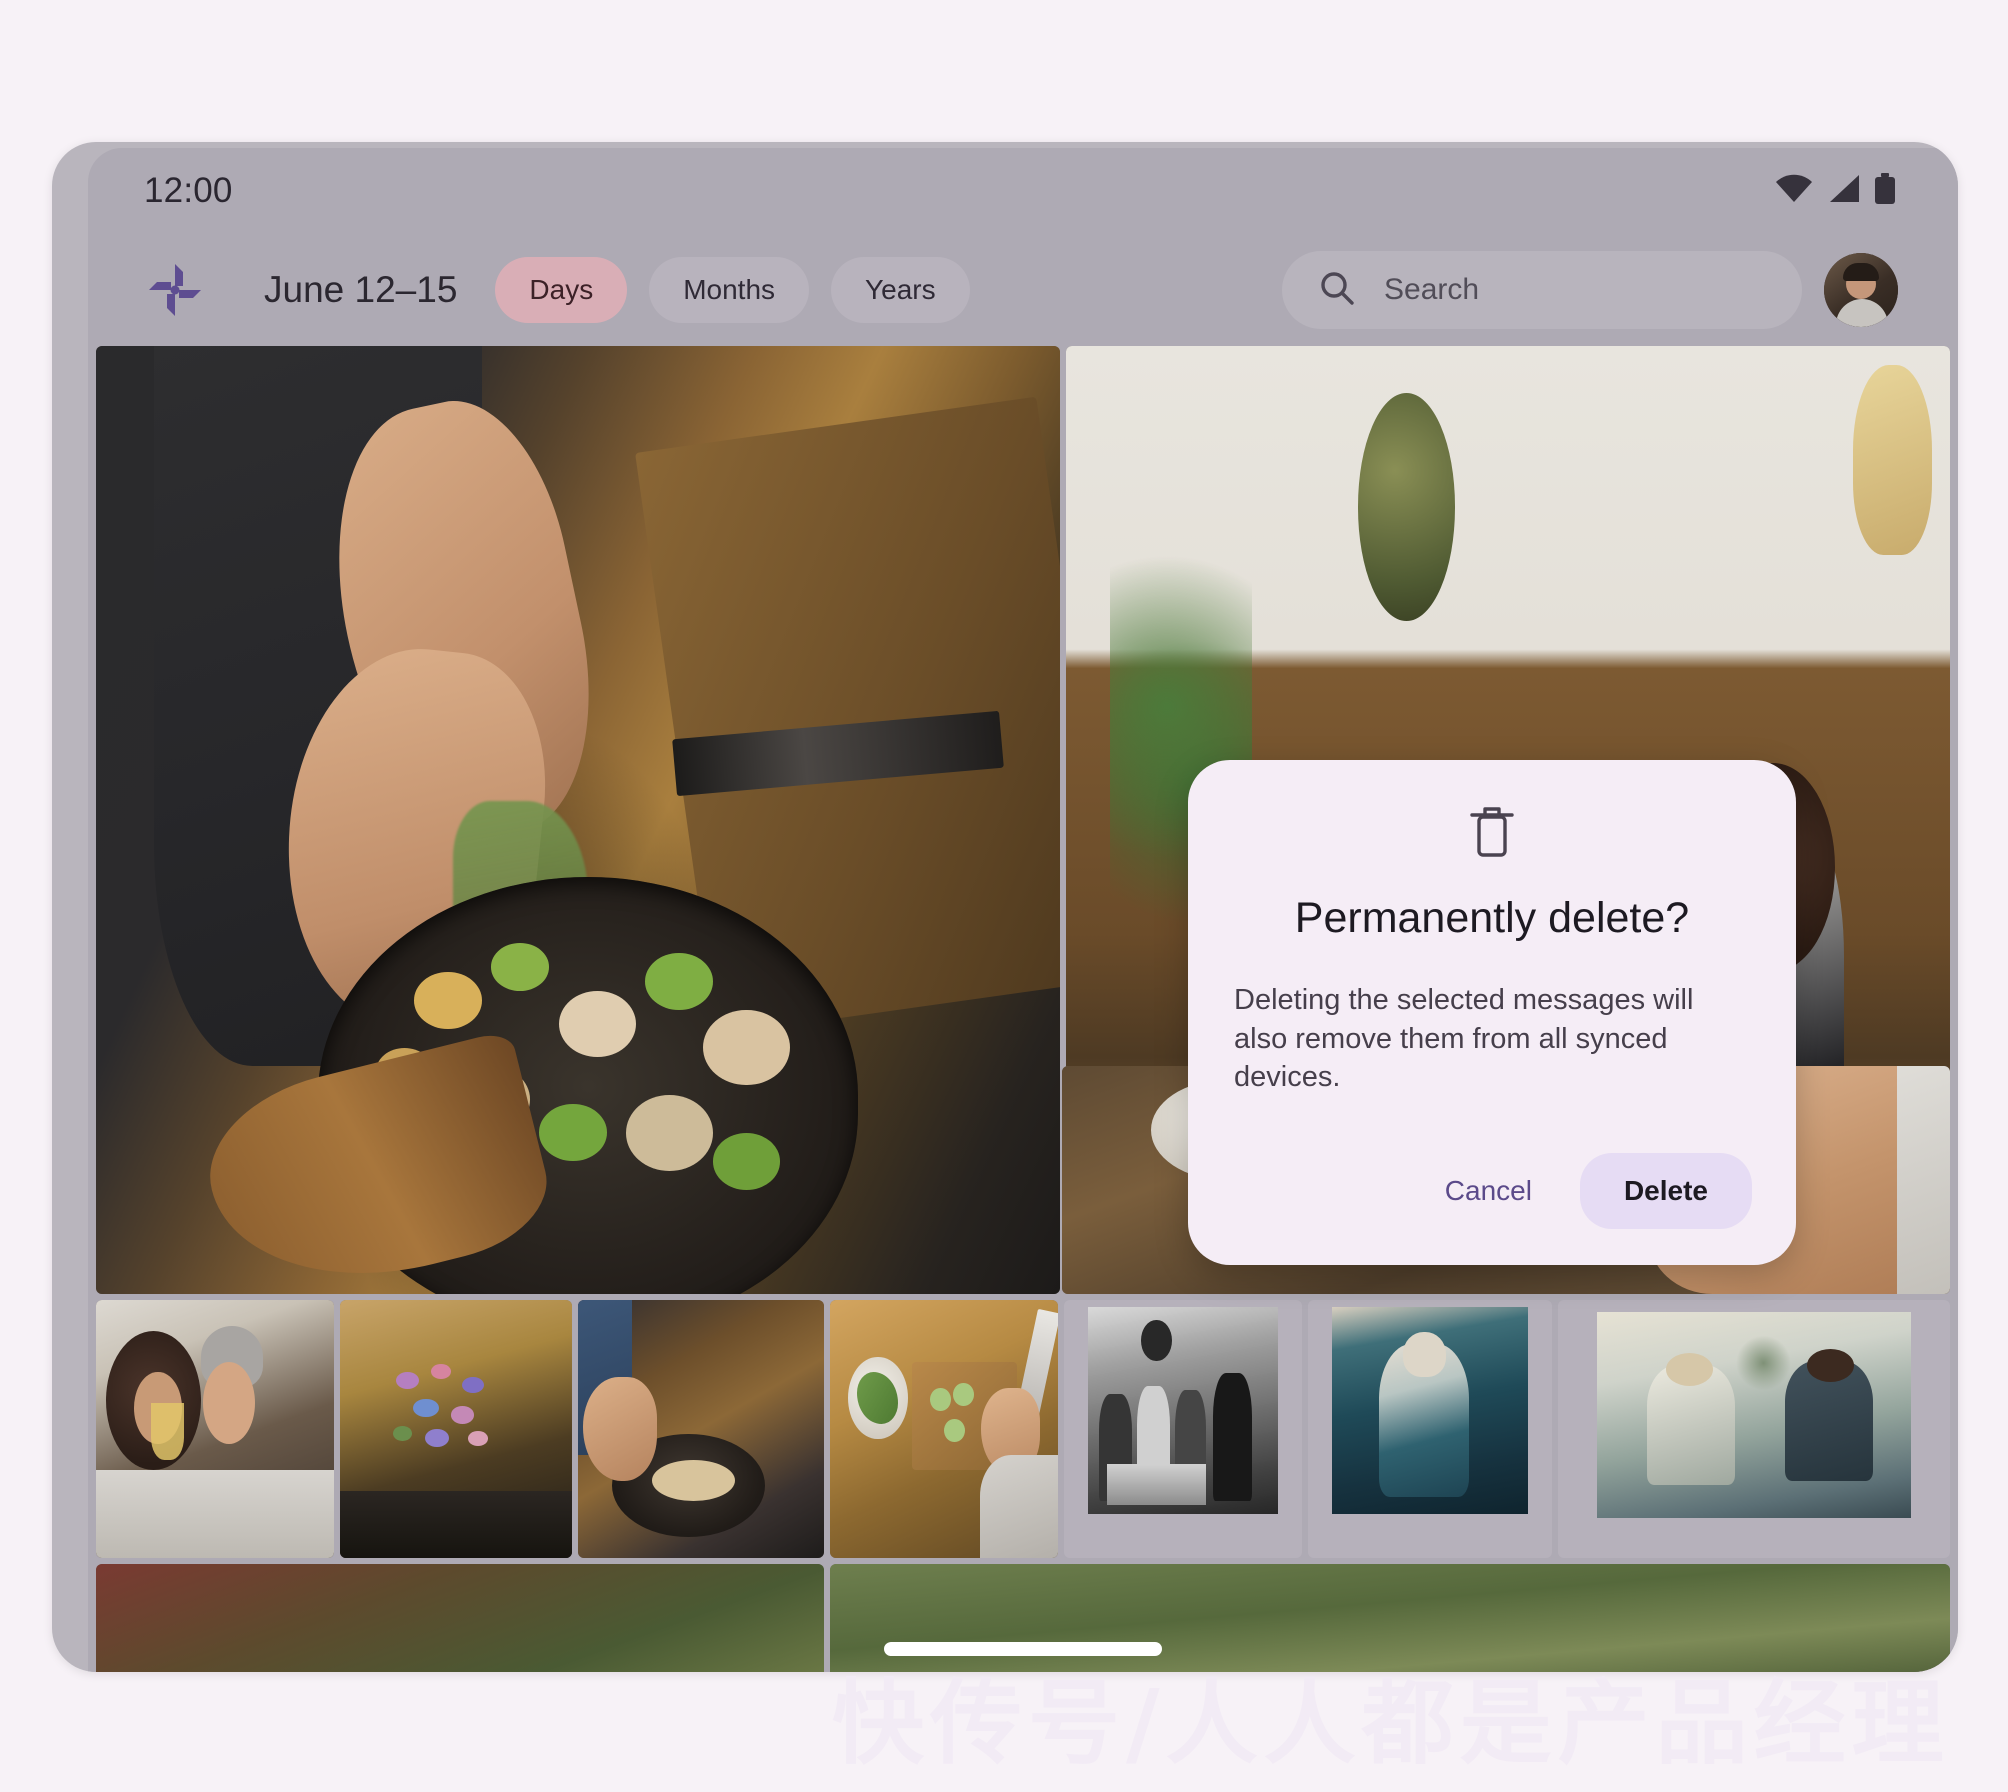 The image size is (2008, 1792). I want to click on watermark-text: 快传号/人人都是产品经理, so click(1391, 1723).